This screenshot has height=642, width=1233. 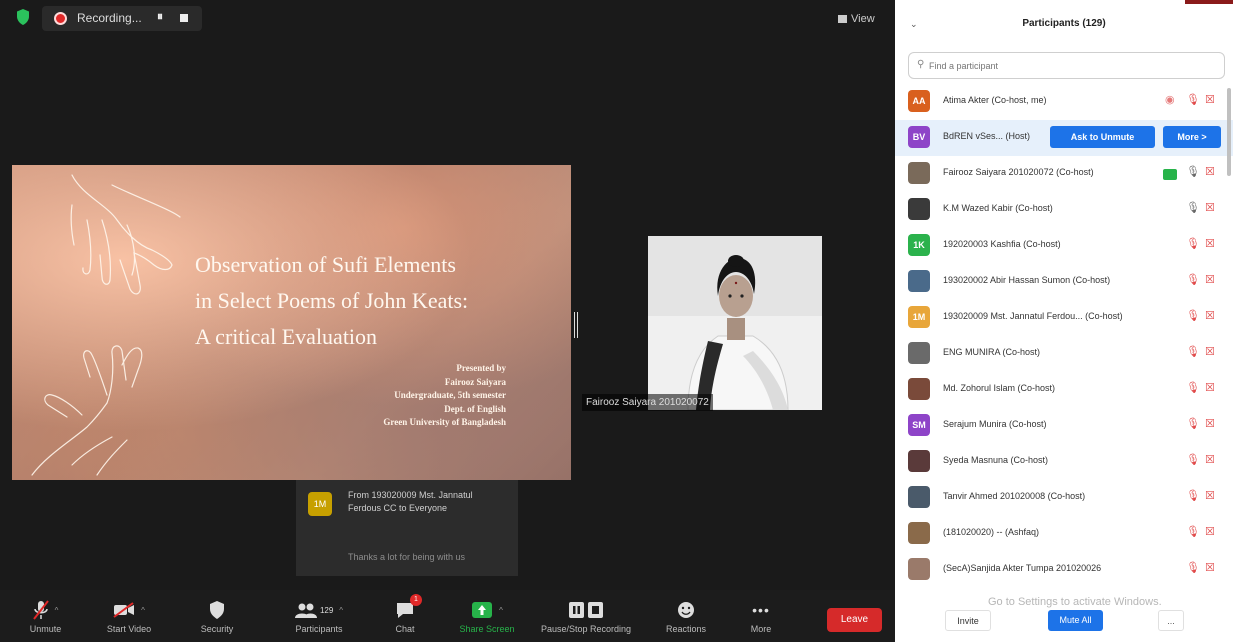 I want to click on slide-title-line: A critical Evaluation, so click(x=286, y=336).